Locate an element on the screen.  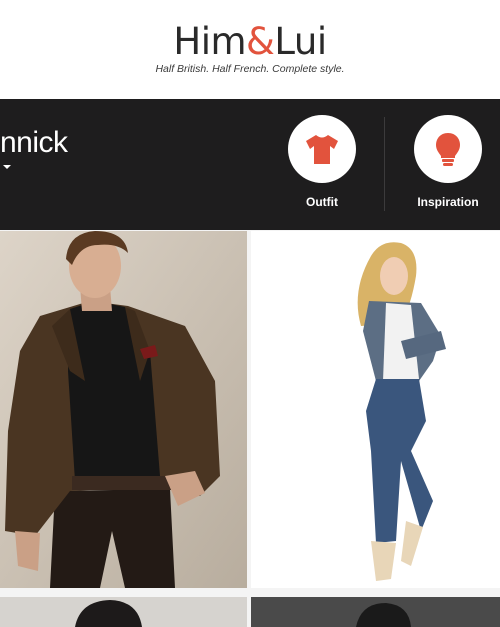
logo: Him&Lui is located at coordinates (250, 42).